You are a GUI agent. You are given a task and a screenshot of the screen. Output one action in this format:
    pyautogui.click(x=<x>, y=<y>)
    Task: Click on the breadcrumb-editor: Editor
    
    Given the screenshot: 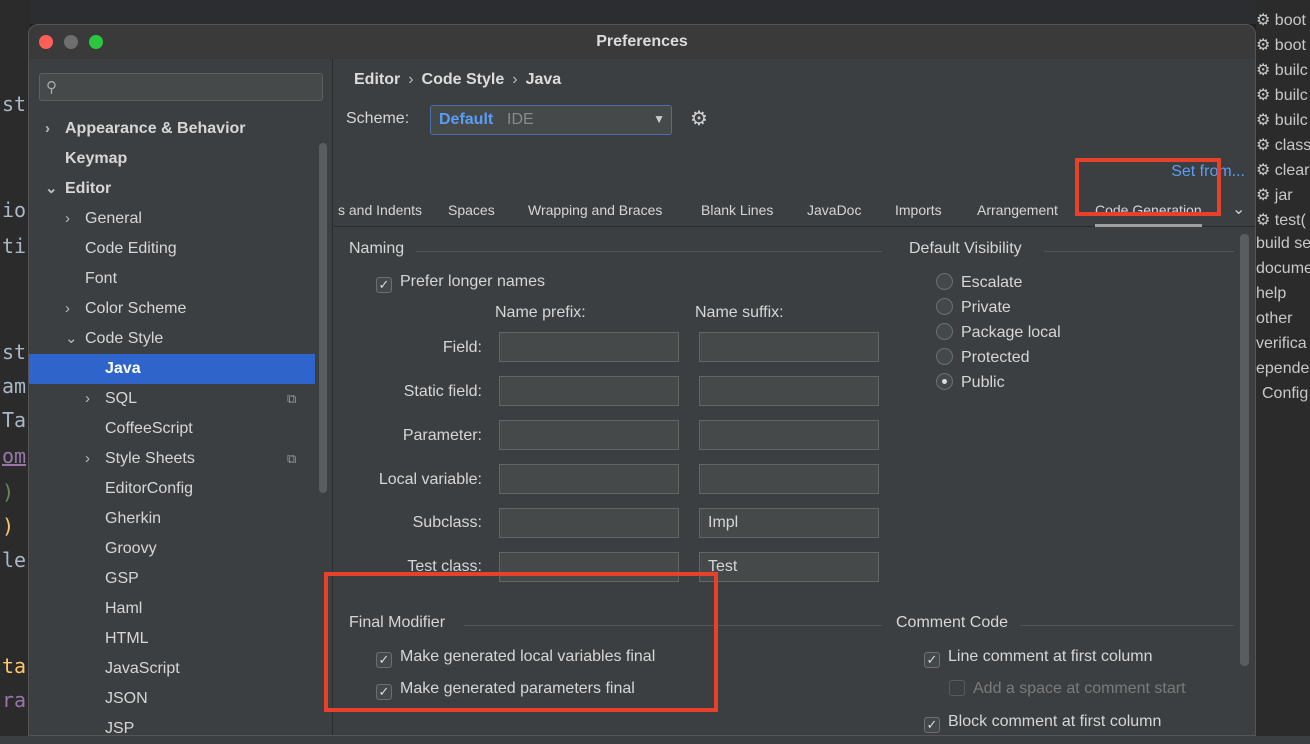 What is the action you would take?
    pyautogui.click(x=377, y=79)
    